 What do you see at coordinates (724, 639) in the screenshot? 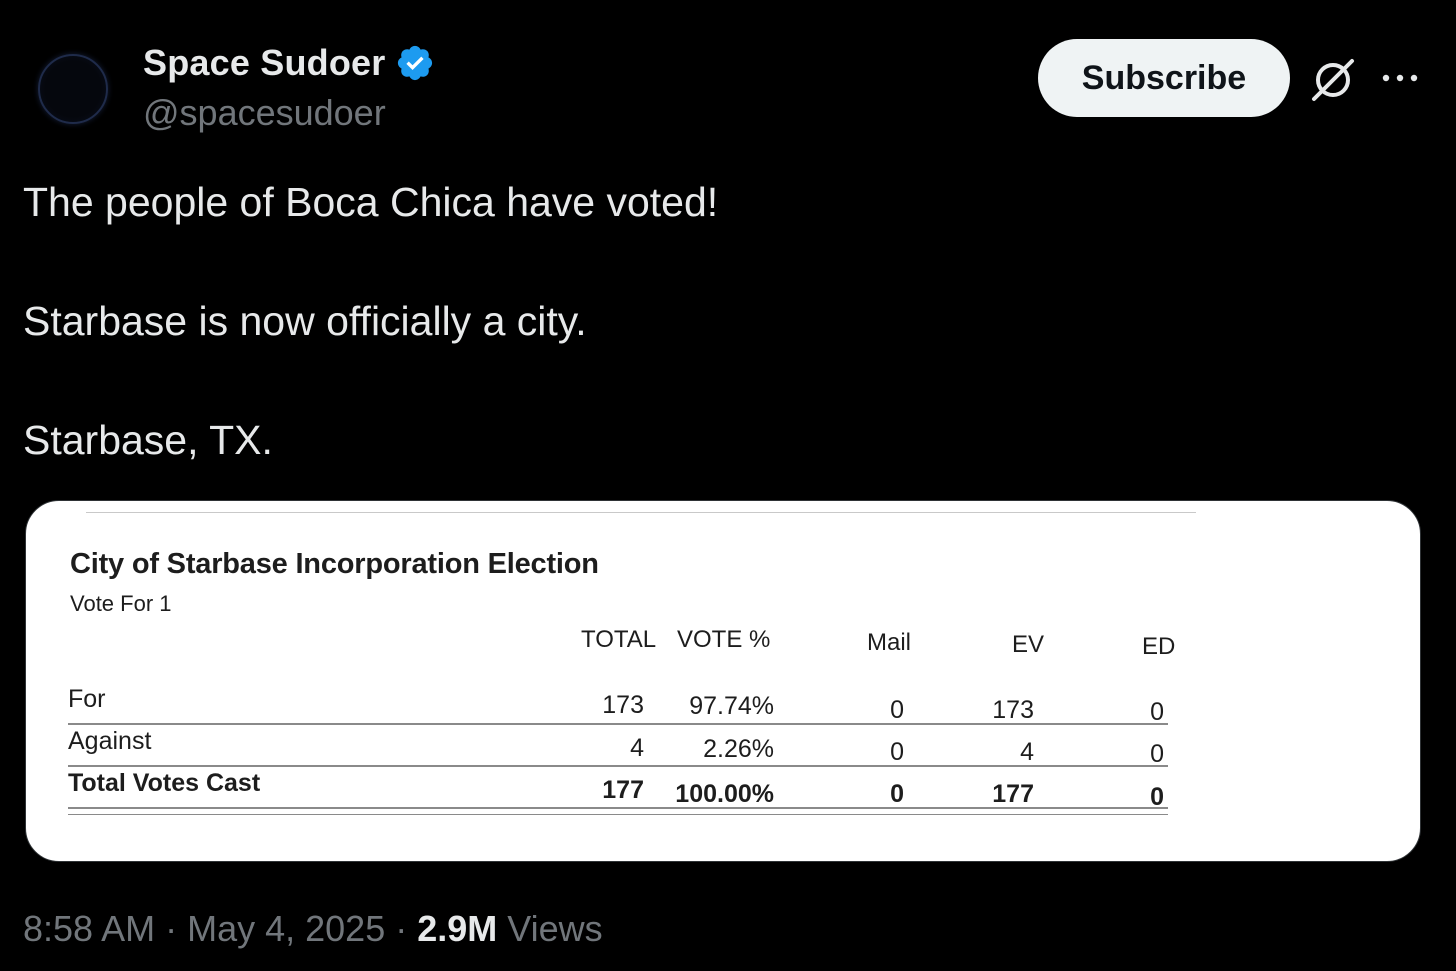
I see `column-header-vote-pct: VOTE %` at bounding box center [724, 639].